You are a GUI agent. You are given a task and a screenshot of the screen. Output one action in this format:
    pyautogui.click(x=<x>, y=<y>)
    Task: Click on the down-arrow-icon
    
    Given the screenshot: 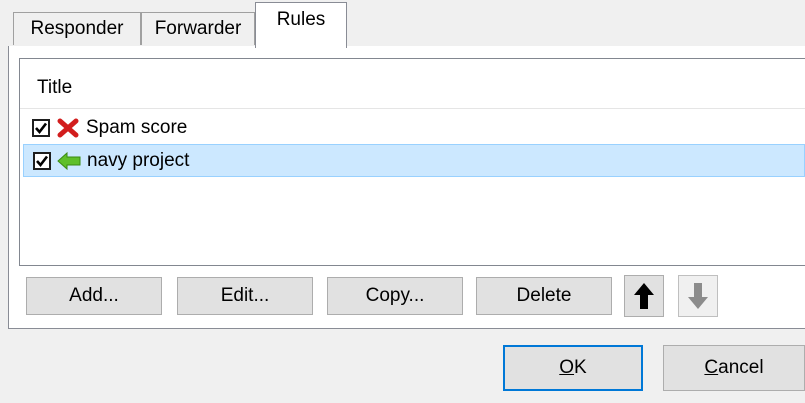 What is the action you would take?
    pyautogui.click(x=698, y=296)
    